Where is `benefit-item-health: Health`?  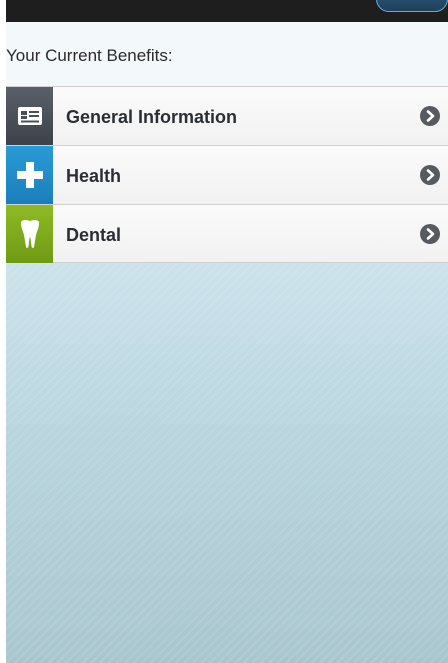 benefit-item-health: Health is located at coordinates (227, 174).